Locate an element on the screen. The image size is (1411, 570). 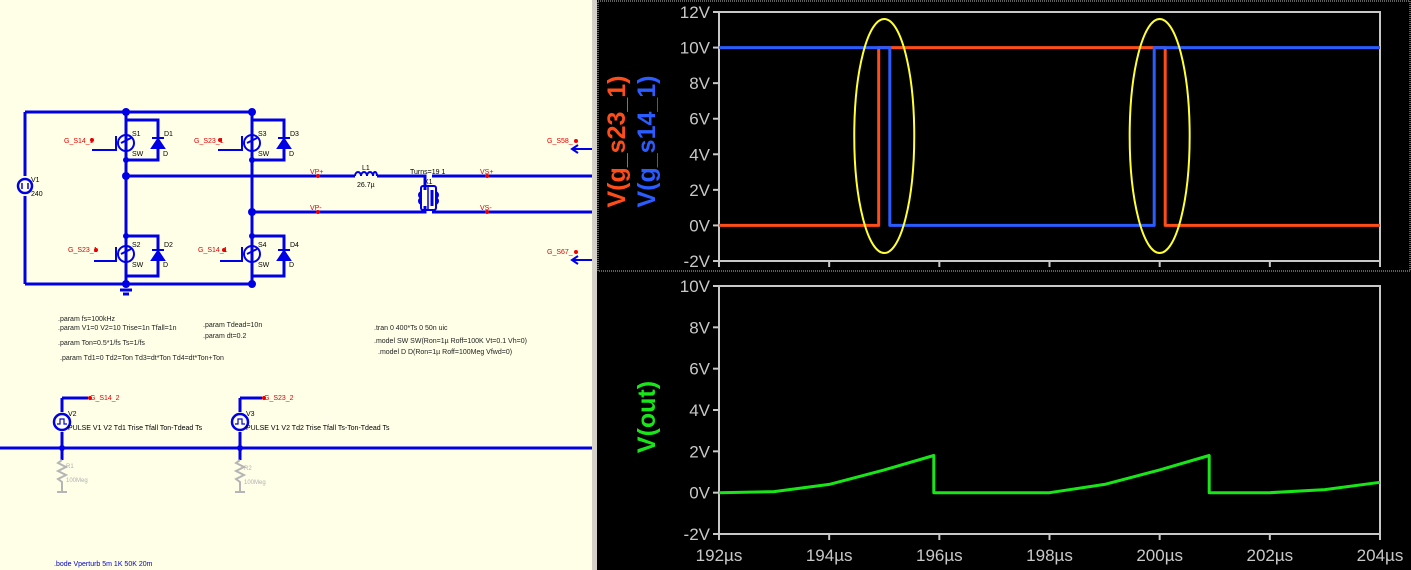
component-label: Turns=19 1 is located at coordinates (427, 172).